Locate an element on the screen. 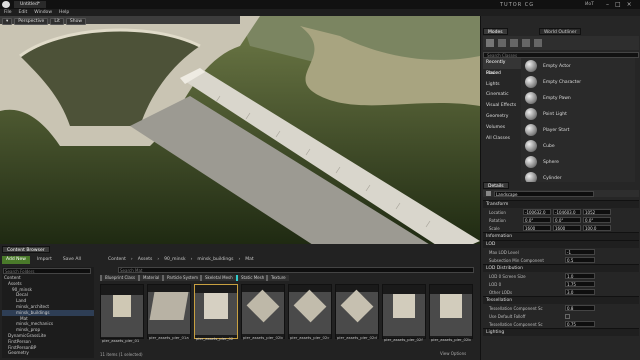  location-x-field: -100632.0 is located at coordinates (537, 212).